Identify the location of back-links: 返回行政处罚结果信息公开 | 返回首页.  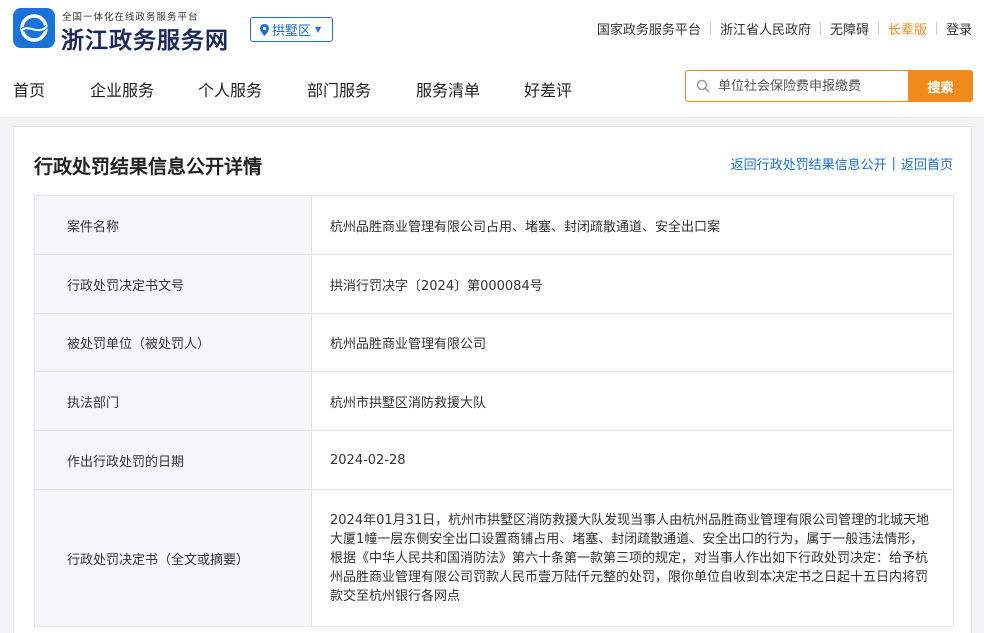
(842, 163).